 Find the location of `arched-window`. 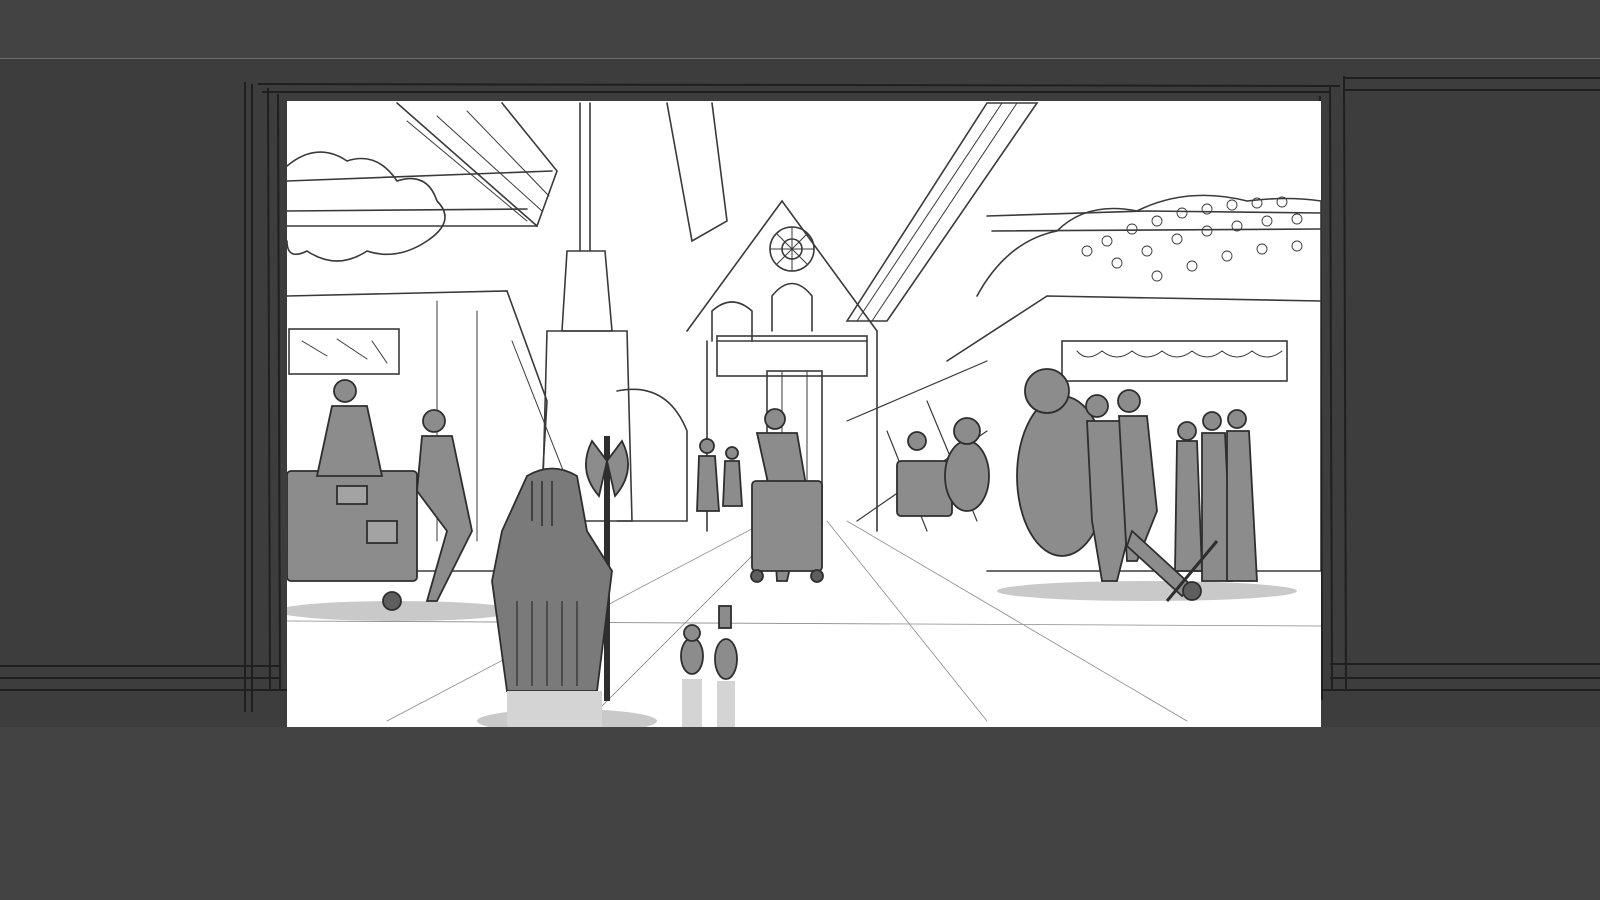

arched-window is located at coordinates (792, 307).